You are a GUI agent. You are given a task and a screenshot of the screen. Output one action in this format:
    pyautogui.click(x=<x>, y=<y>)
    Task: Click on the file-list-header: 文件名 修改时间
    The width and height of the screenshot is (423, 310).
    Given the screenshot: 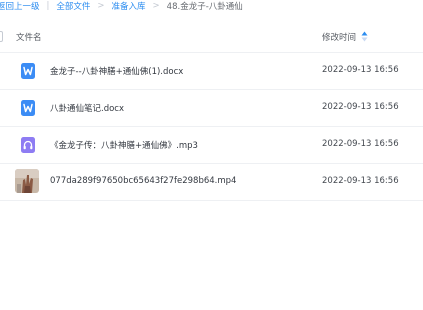 What is the action you would take?
    pyautogui.click(x=211, y=37)
    